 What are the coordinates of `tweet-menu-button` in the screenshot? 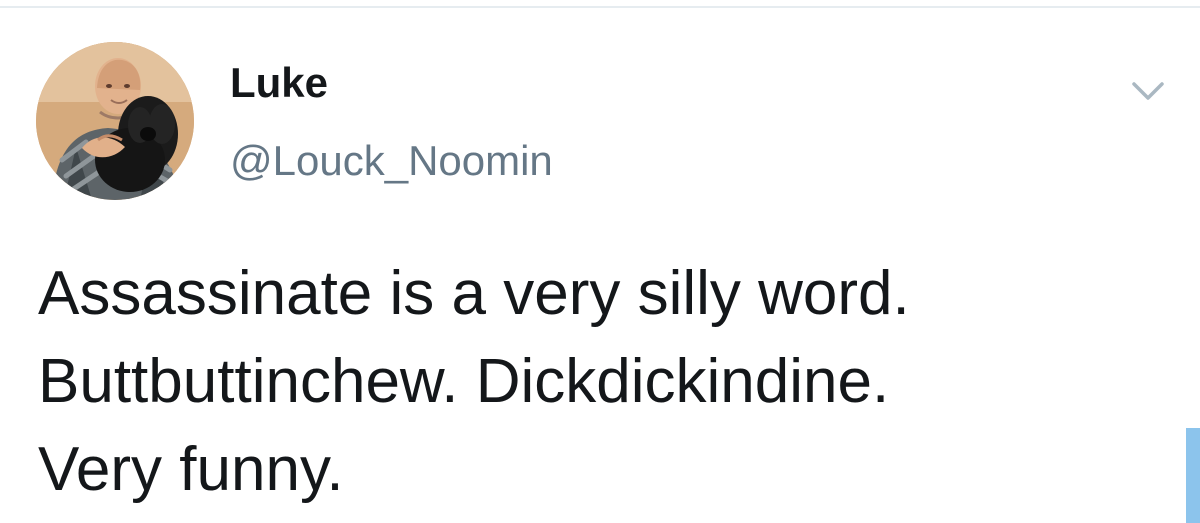 It's located at (1148, 90).